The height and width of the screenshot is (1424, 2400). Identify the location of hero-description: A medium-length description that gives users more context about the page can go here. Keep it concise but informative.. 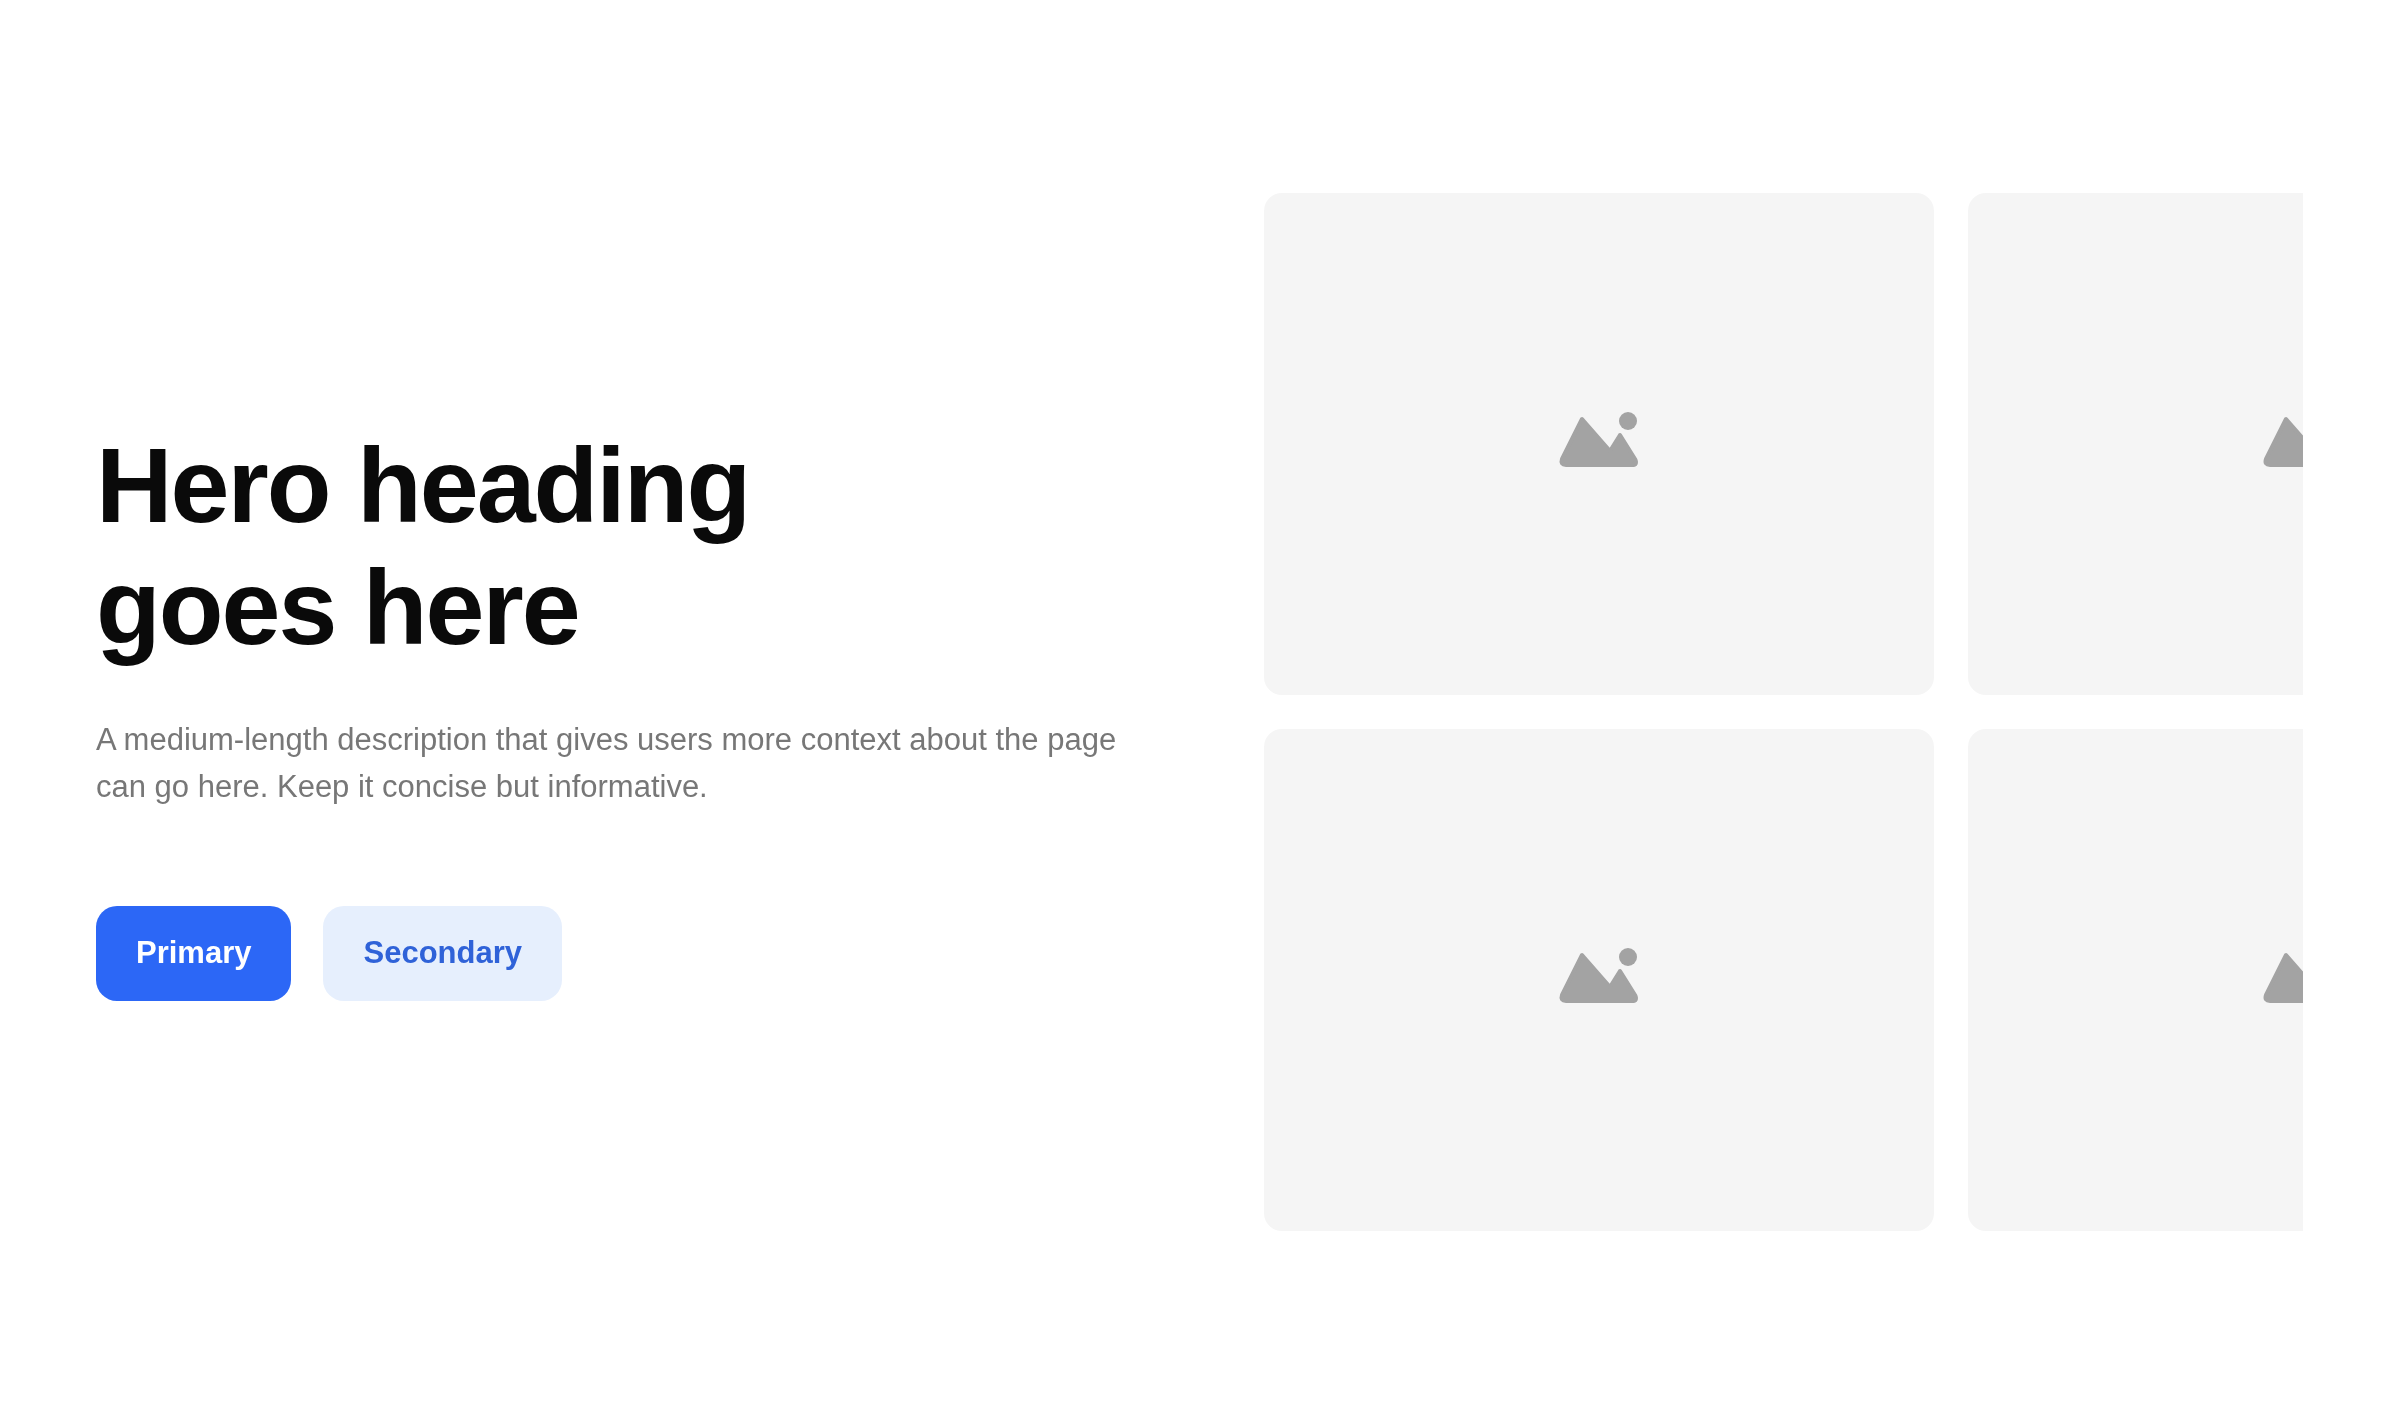
(607, 763).